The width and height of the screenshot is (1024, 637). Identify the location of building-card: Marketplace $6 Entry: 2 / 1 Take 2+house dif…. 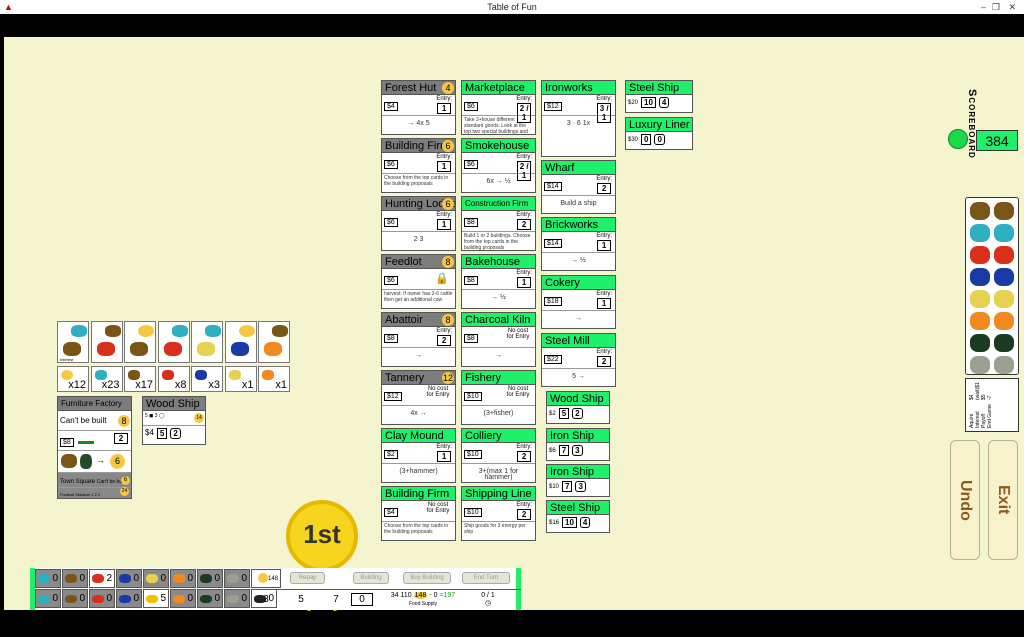
(498, 107).